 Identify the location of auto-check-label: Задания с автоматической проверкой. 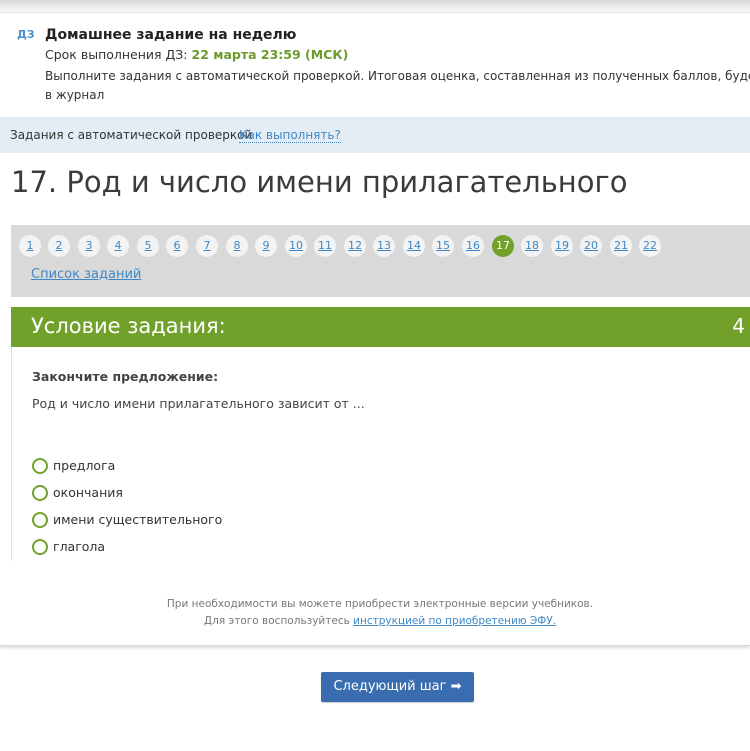
(131, 135).